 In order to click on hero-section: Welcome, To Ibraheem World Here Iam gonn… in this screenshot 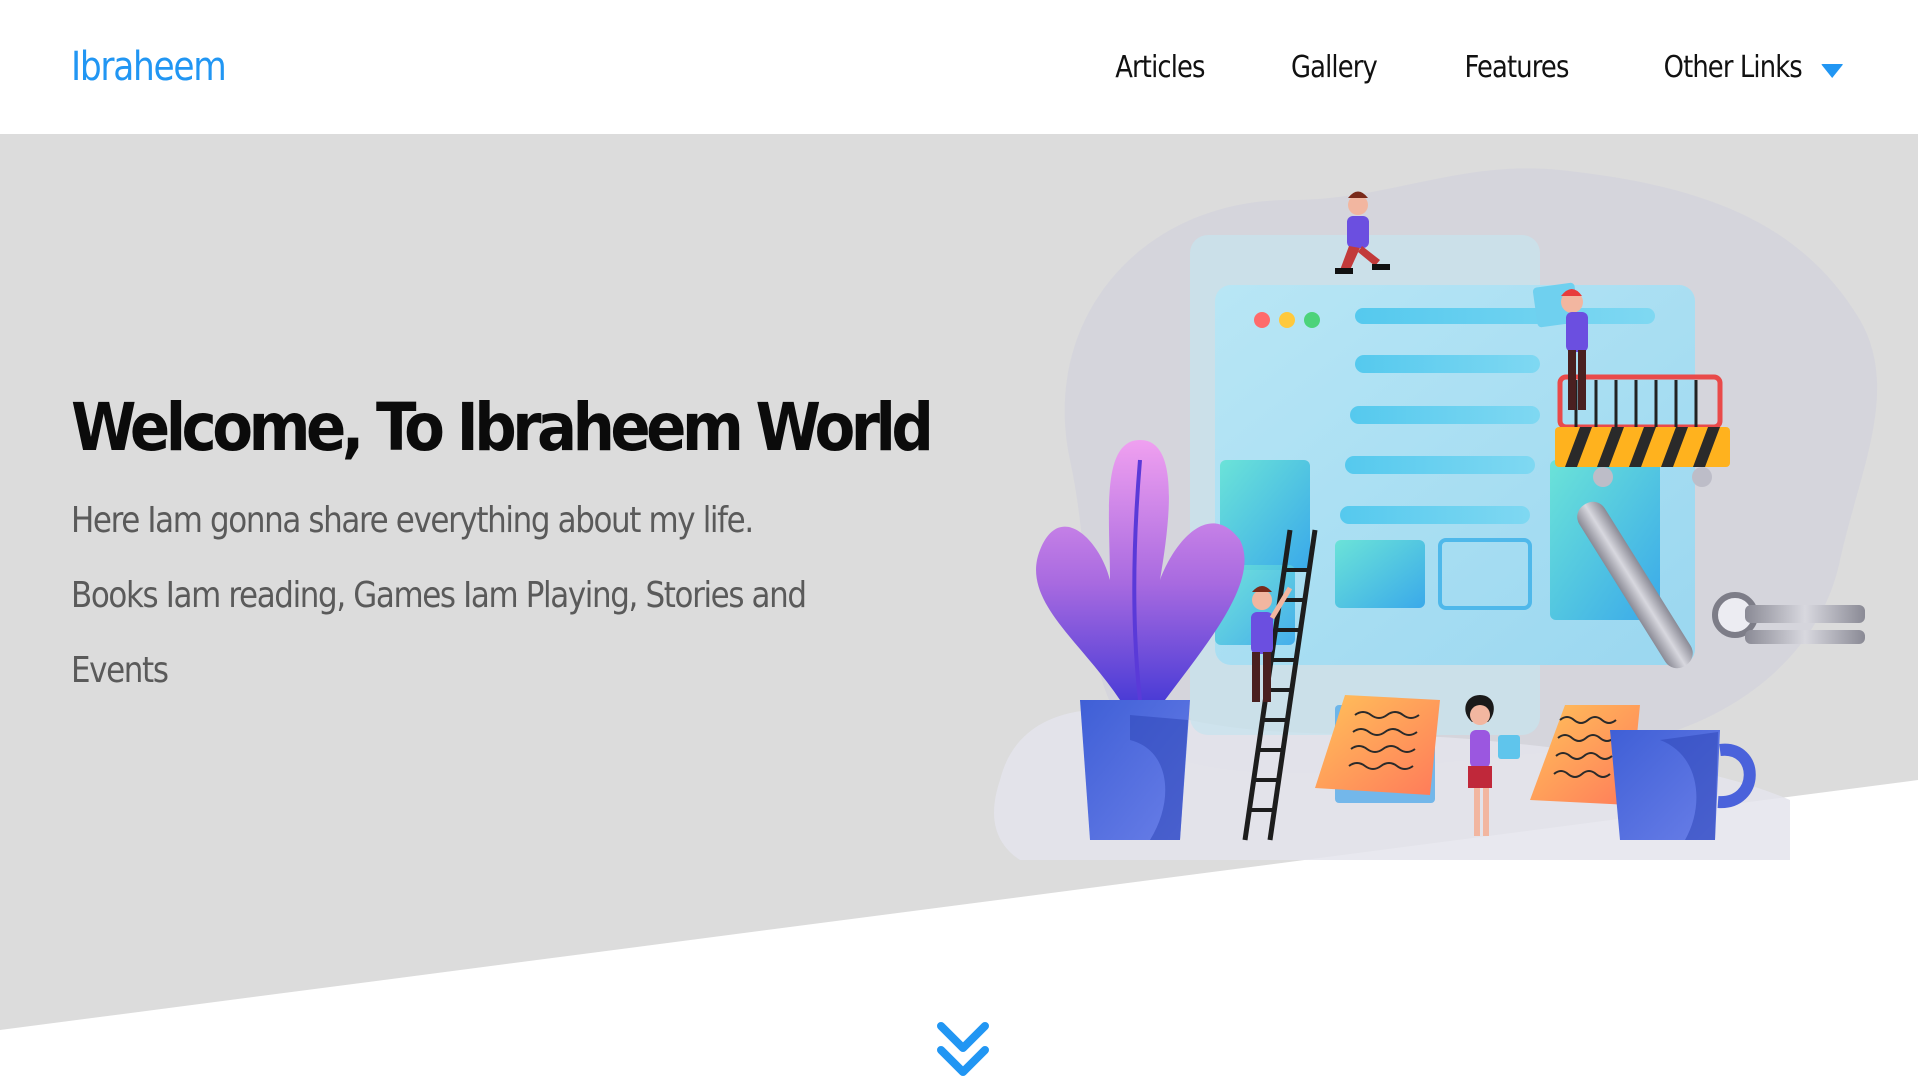, I will do `click(502, 546)`.